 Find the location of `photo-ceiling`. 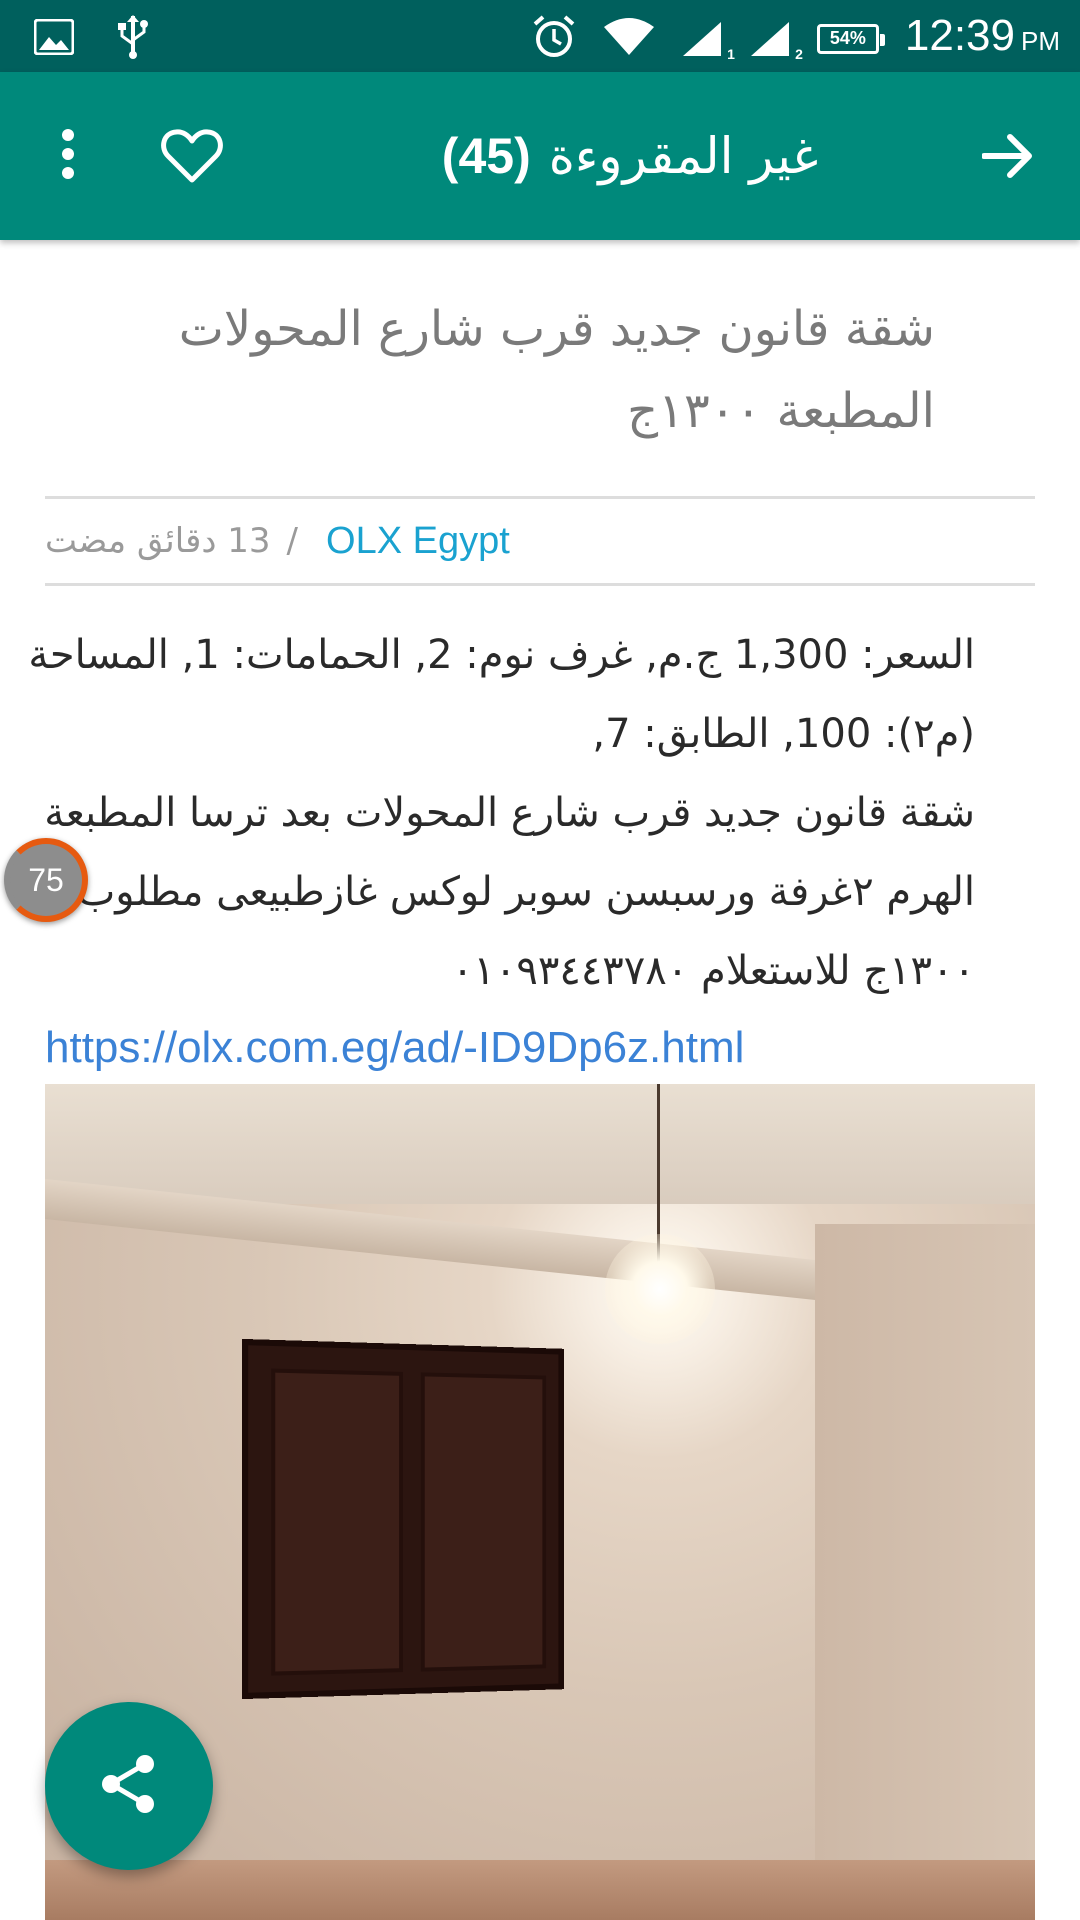

photo-ceiling is located at coordinates (540, 1144).